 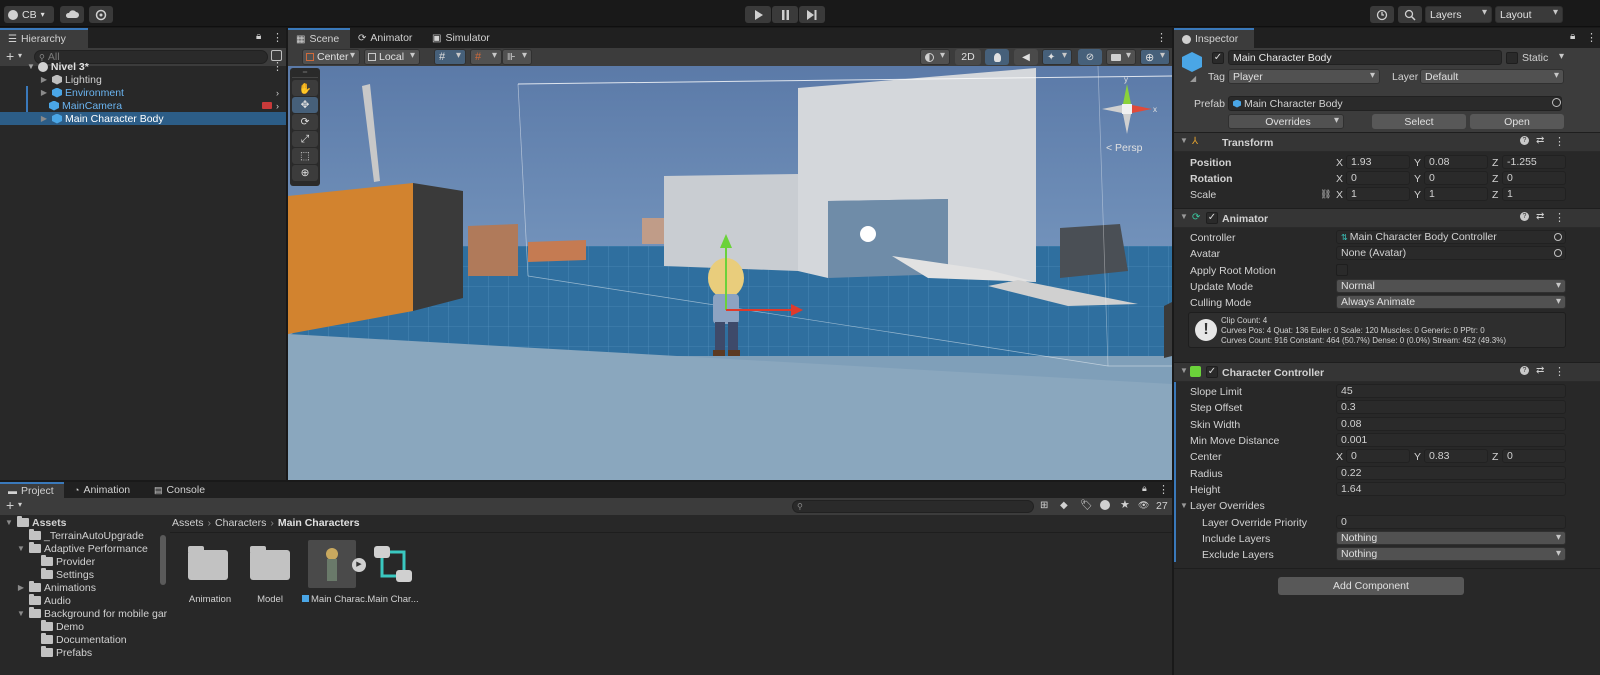 I want to click on add-icon: +, so click(x=10, y=505).